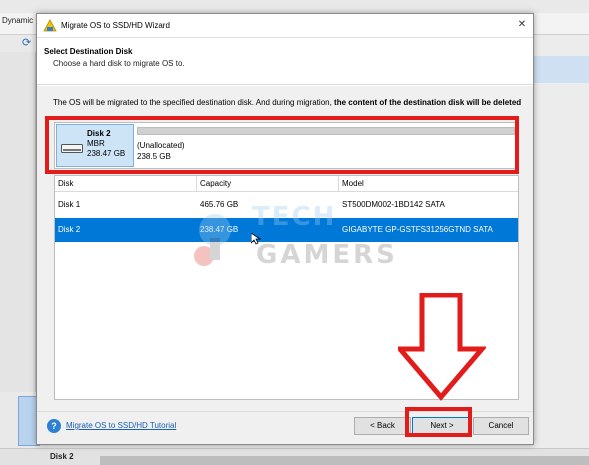 The width and height of the screenshot is (589, 465). What do you see at coordinates (561, 69) in the screenshot?
I see `background-selected-partition` at bounding box center [561, 69].